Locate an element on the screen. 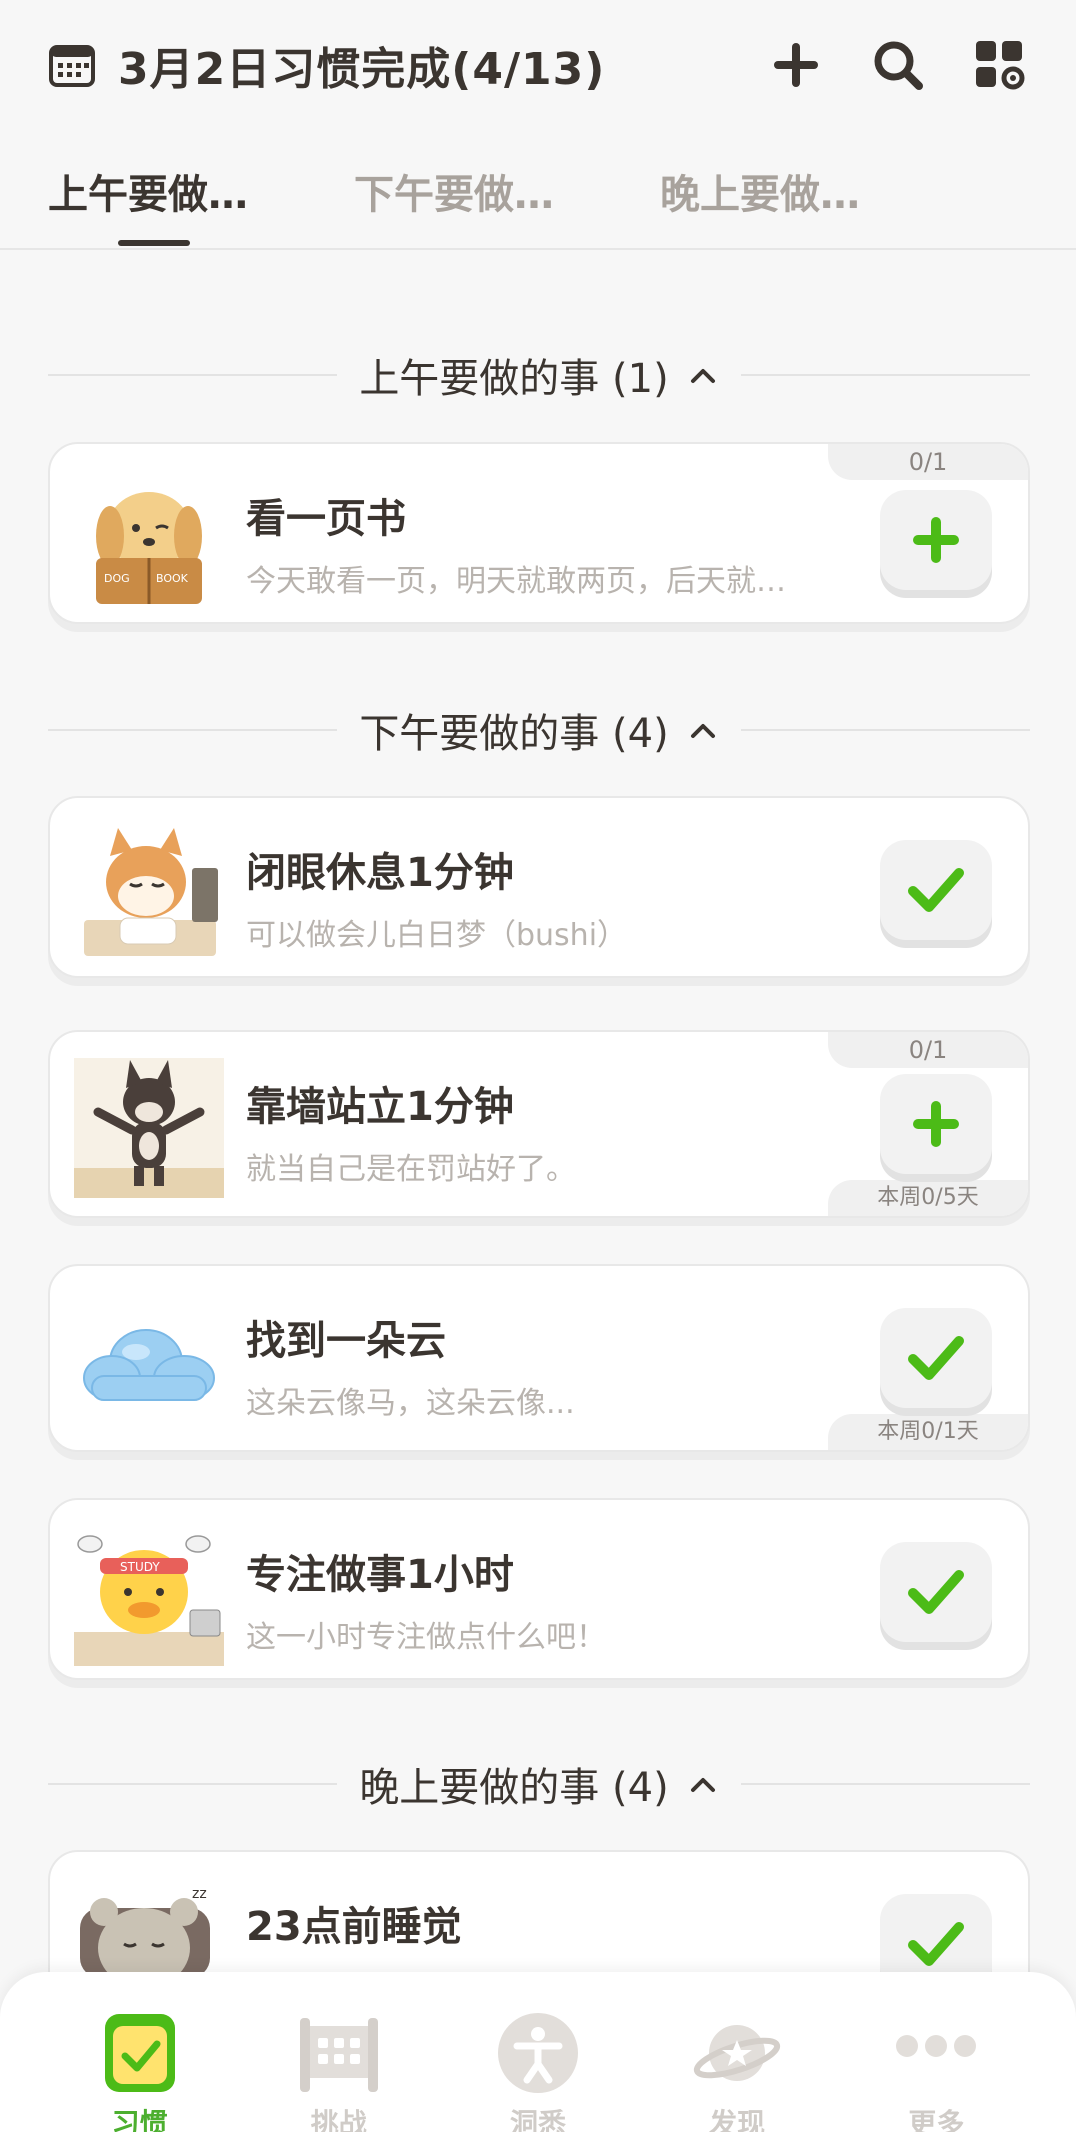 The height and width of the screenshot is (2132, 1076). habit-title: 靠墙站立1分钟 is located at coordinates (380, 1107).